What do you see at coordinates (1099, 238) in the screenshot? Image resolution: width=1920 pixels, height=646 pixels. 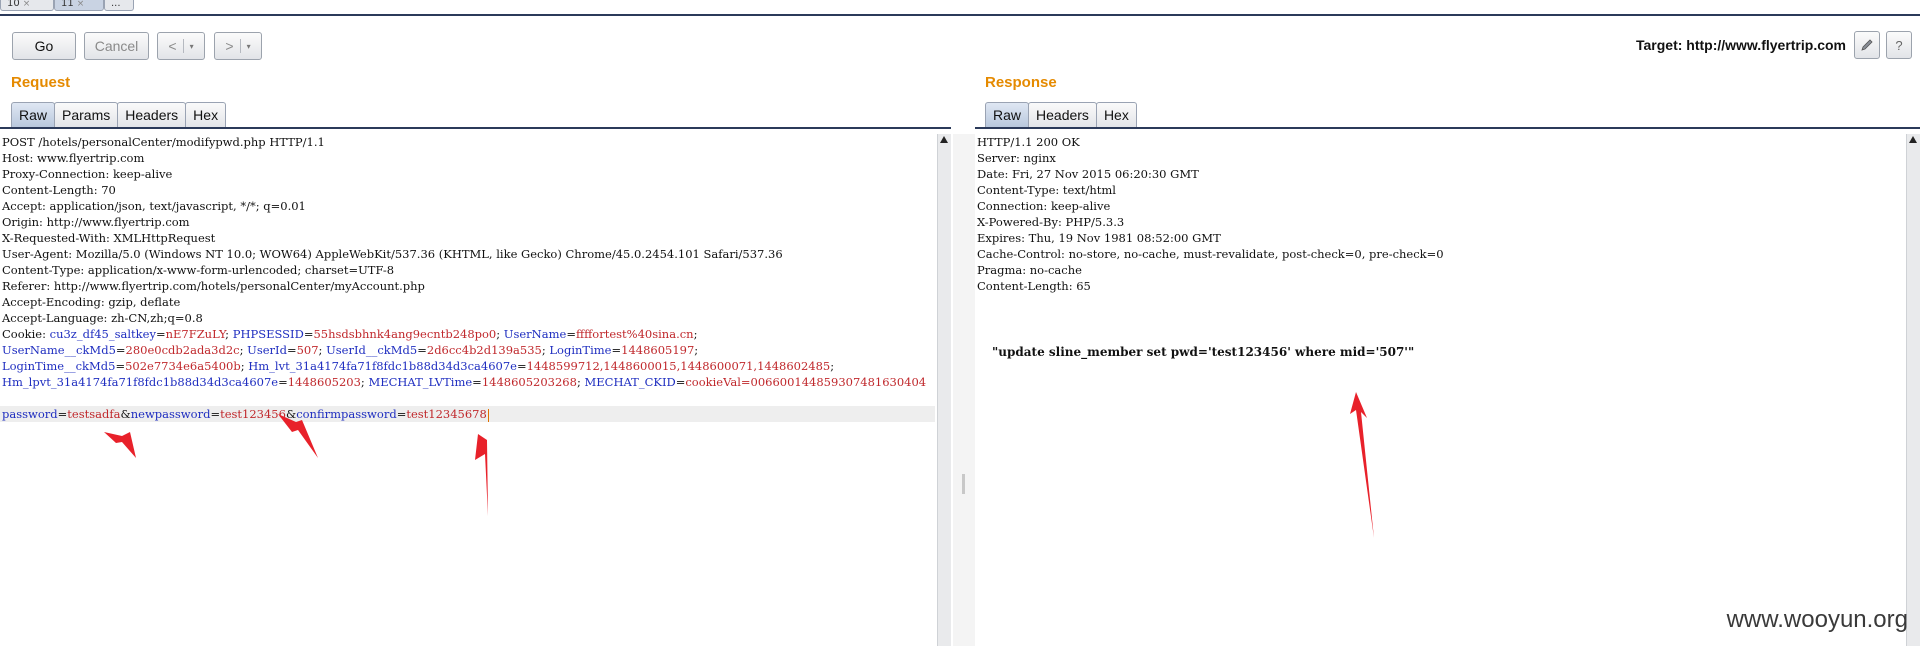 I see `header-line: Expires: Thu, 19 Nov 1981 08:52:00 GMT` at bounding box center [1099, 238].